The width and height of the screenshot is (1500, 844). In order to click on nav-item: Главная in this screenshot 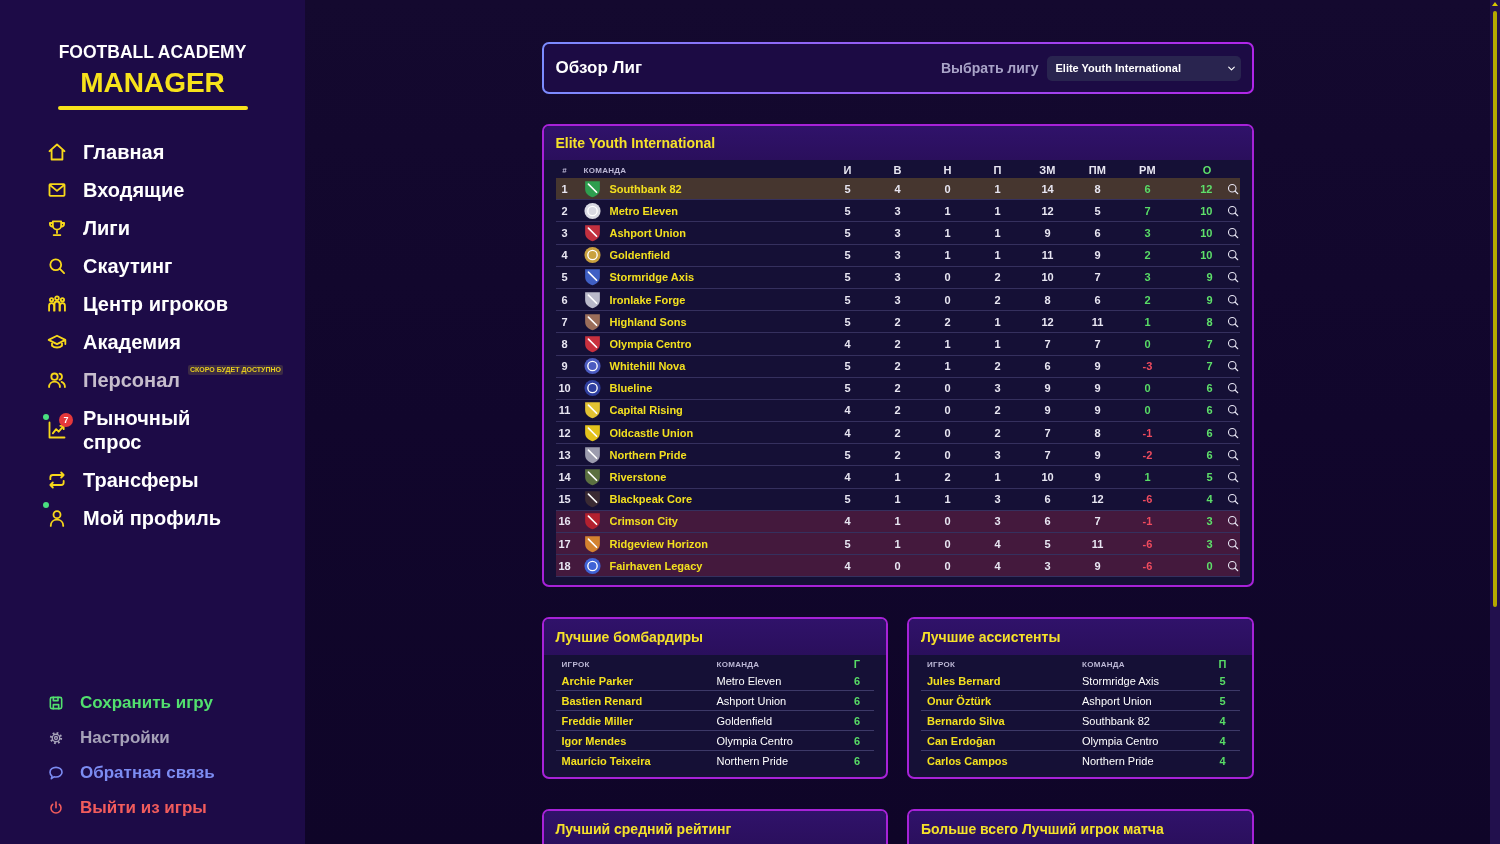, I will do `click(106, 152)`.